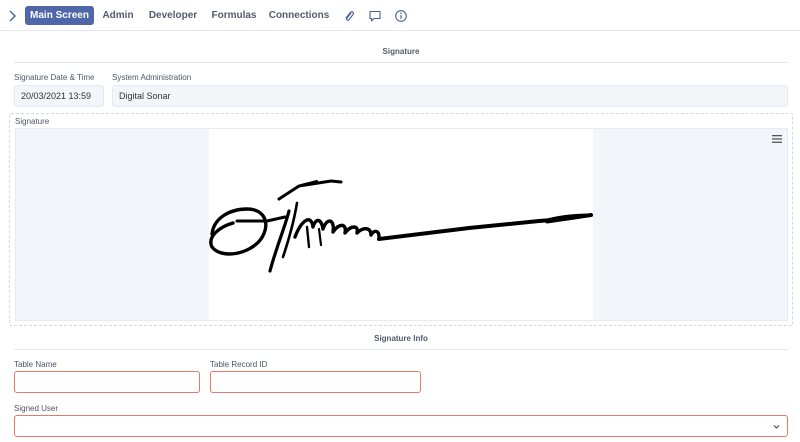 Image resolution: width=800 pixels, height=442 pixels. What do you see at coordinates (107, 382) in the screenshot?
I see `table-name-input` at bounding box center [107, 382].